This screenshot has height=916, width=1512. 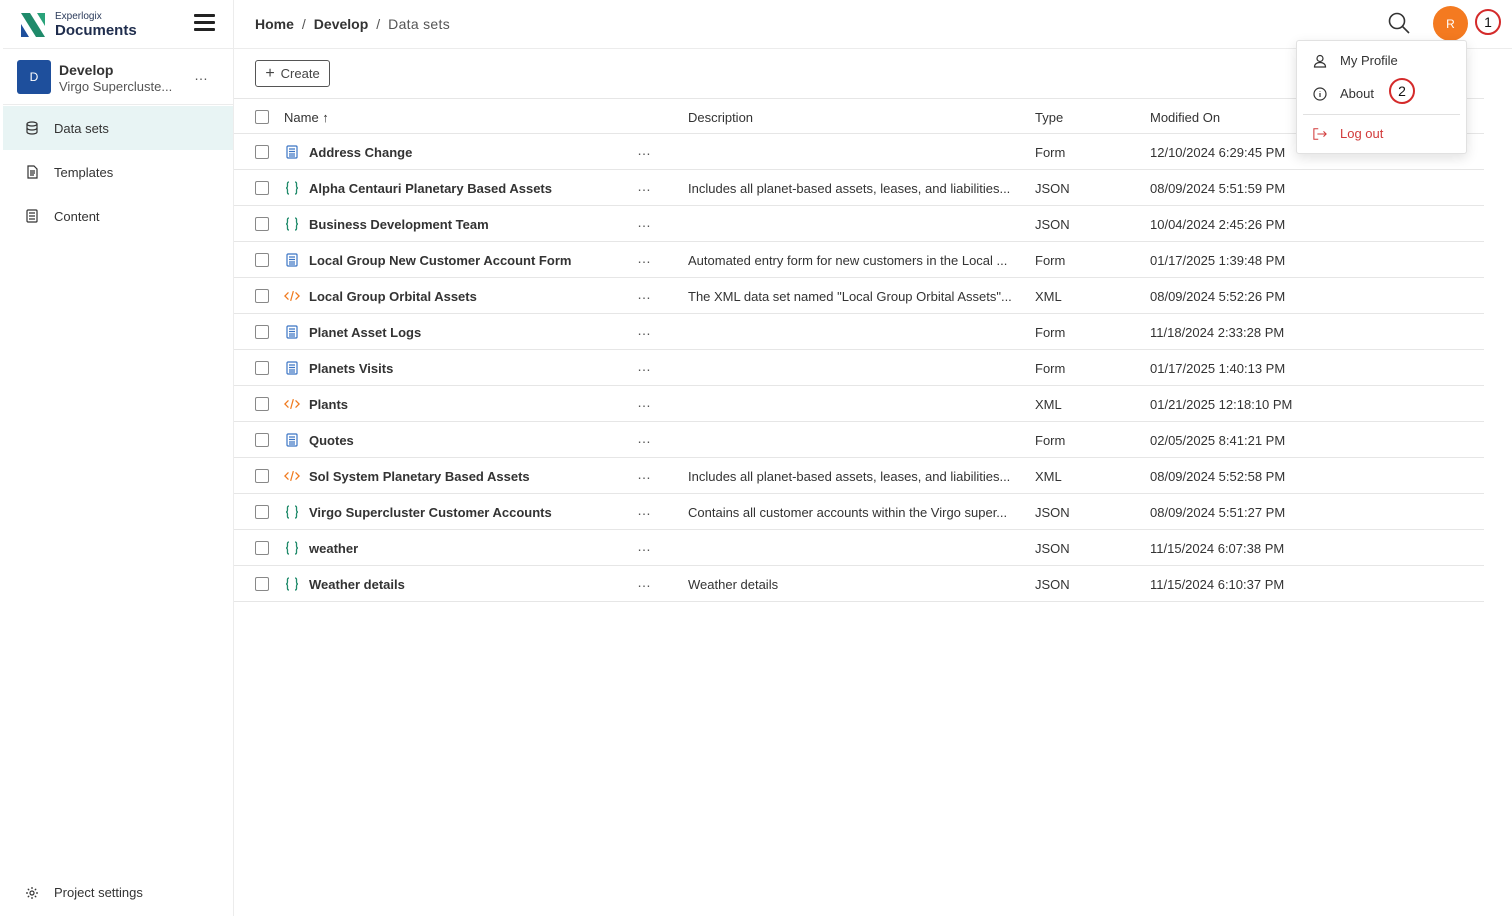 I want to click on row-name: Sol System Planetary Based Assets, so click(x=419, y=476).